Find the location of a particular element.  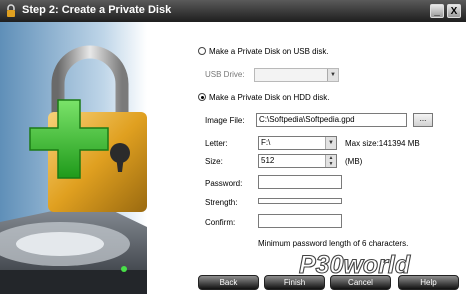

spinner-arrows-icon: ▲ ▼ is located at coordinates (330, 161).